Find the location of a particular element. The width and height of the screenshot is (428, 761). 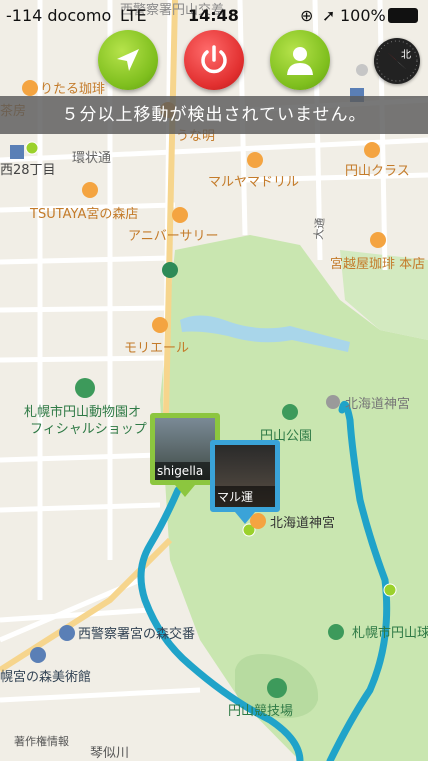

clock: 14:48 is located at coordinates (213, 15).